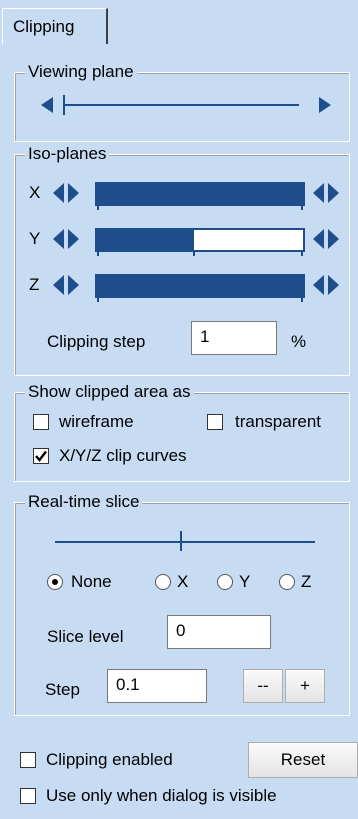  What do you see at coordinates (161, 795) in the screenshot?
I see `dialog-only-label: Use only when dialog is visible` at bounding box center [161, 795].